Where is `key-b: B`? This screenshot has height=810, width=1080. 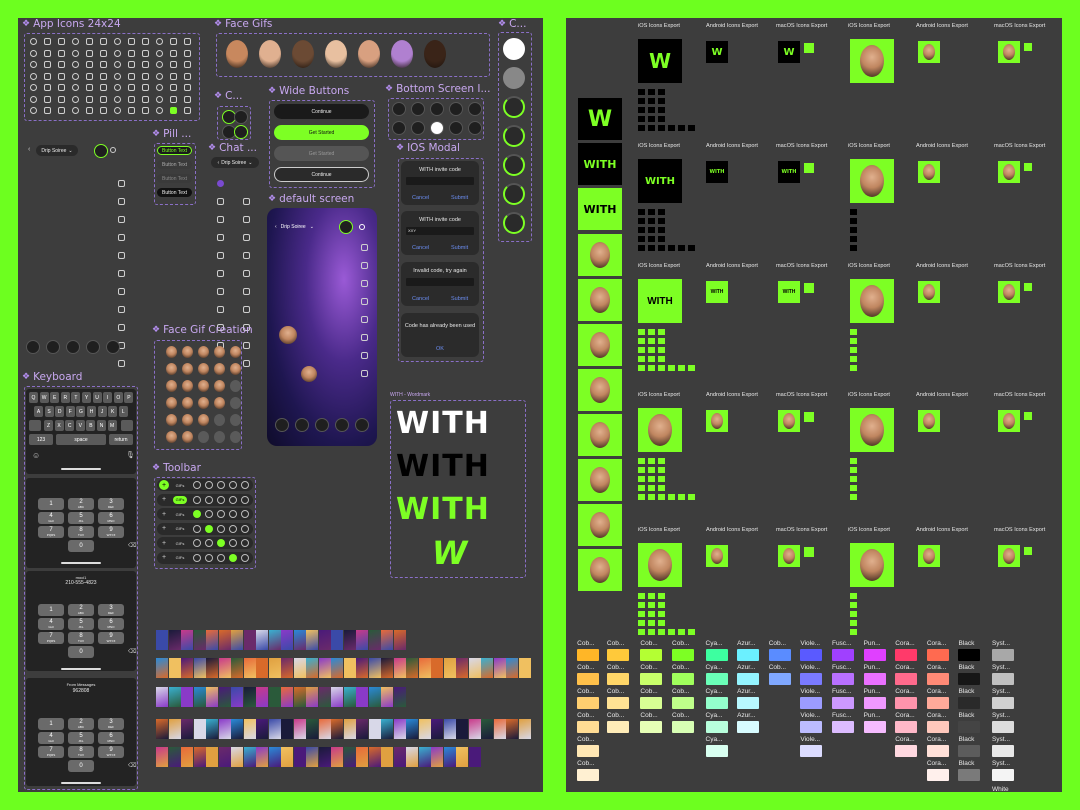 key-b: B is located at coordinates (91, 425).